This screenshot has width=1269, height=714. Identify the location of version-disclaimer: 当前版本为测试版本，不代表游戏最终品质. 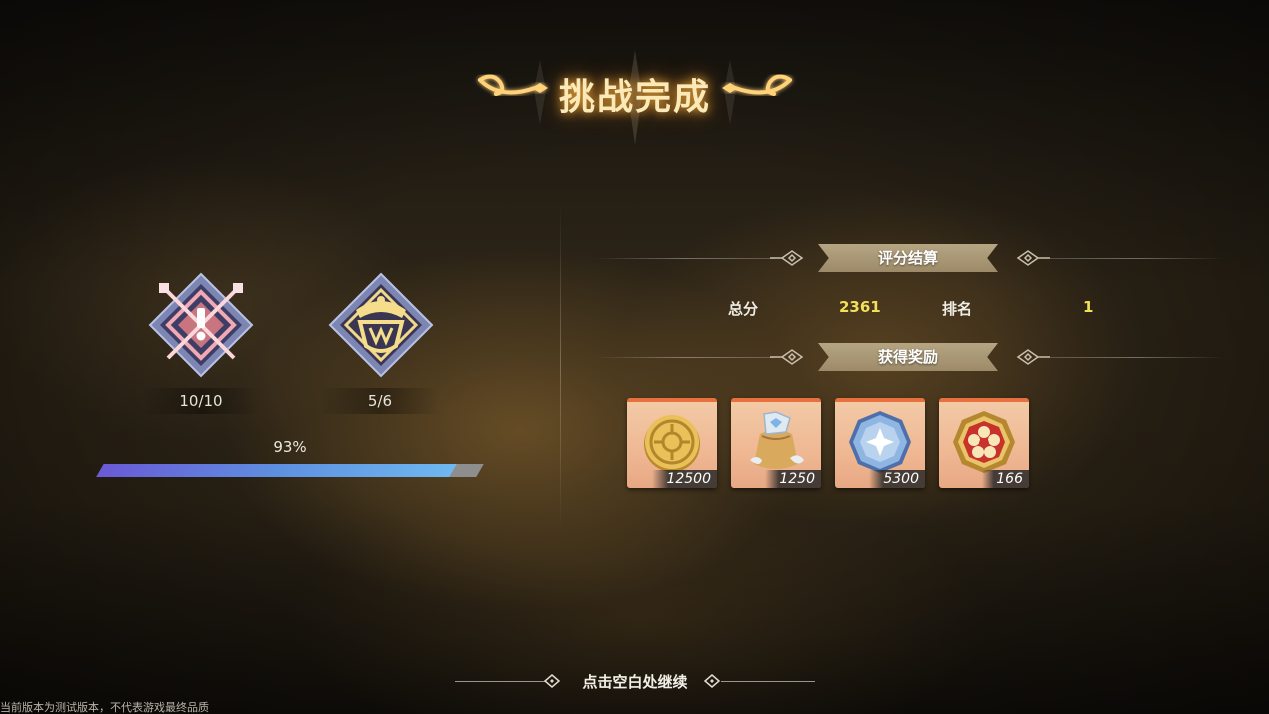
(104, 707).